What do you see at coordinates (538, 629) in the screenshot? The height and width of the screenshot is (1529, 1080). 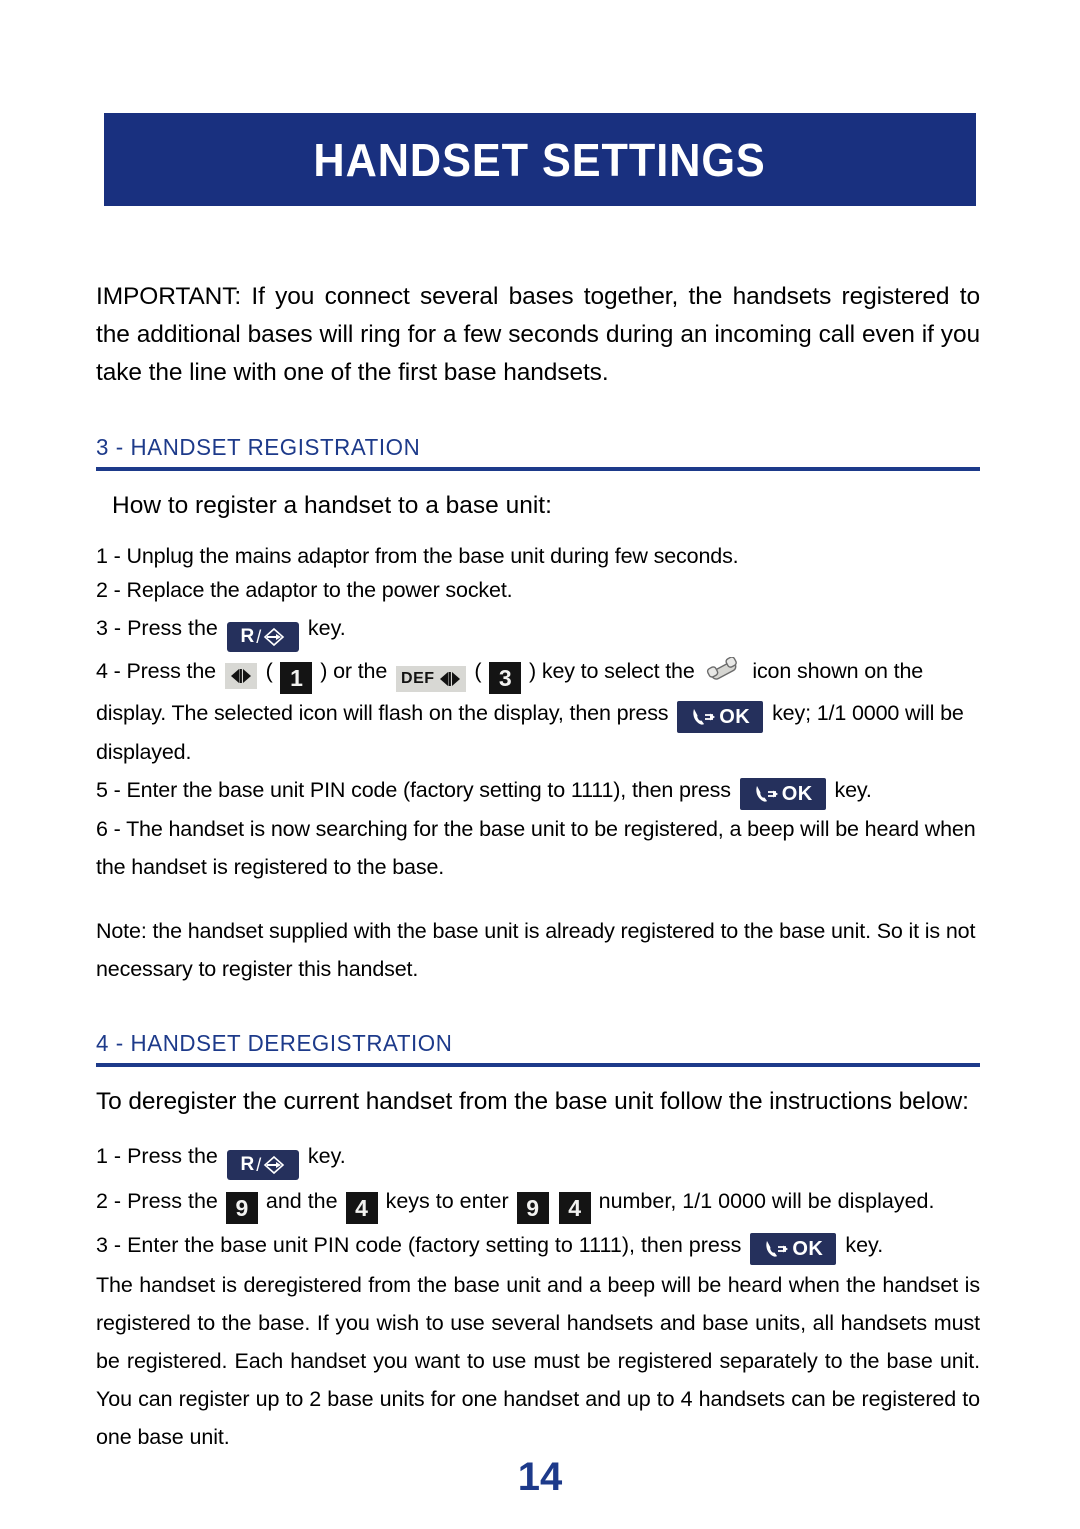 I see `registration-step-3: 3 - Press the R / key.` at bounding box center [538, 629].